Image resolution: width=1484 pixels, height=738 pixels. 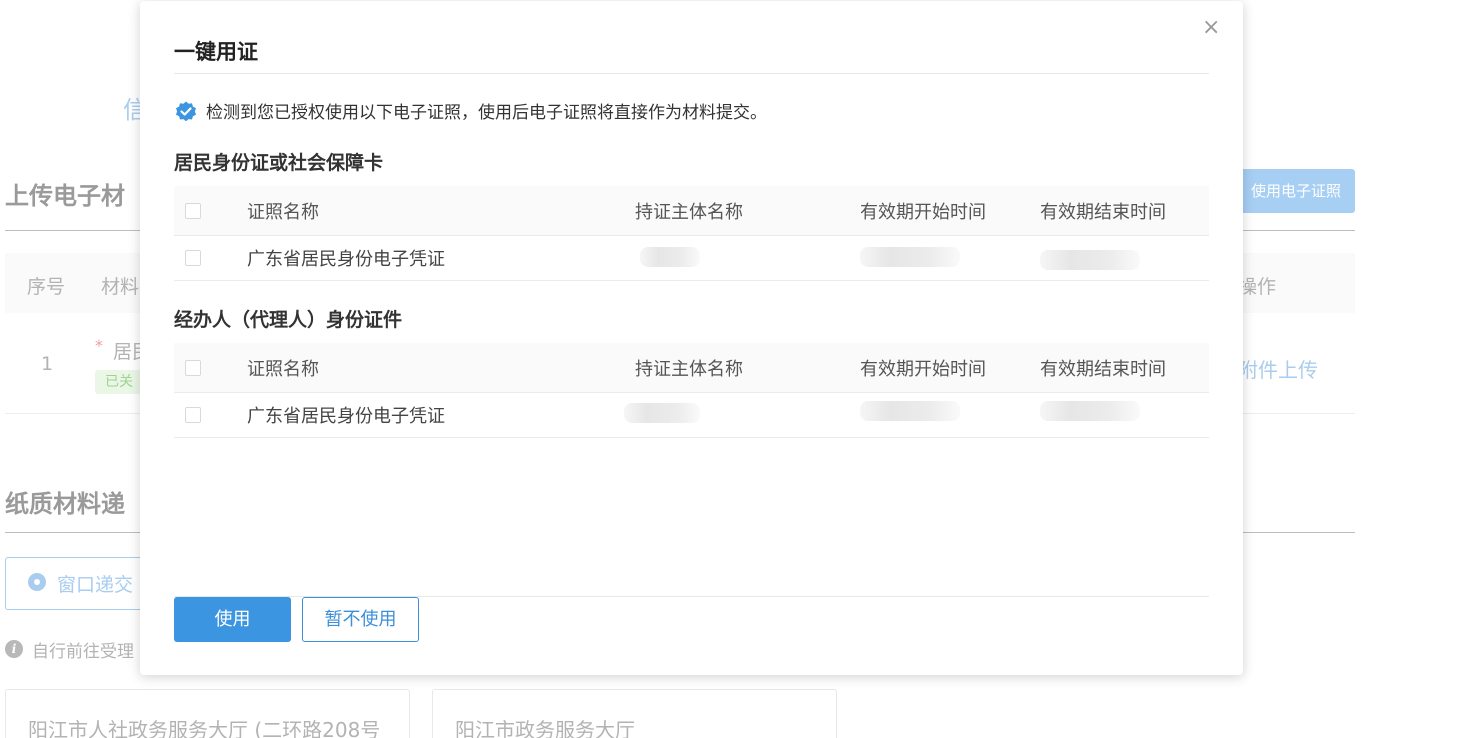 I want to click on header-material: 材料, so click(x=120, y=287).